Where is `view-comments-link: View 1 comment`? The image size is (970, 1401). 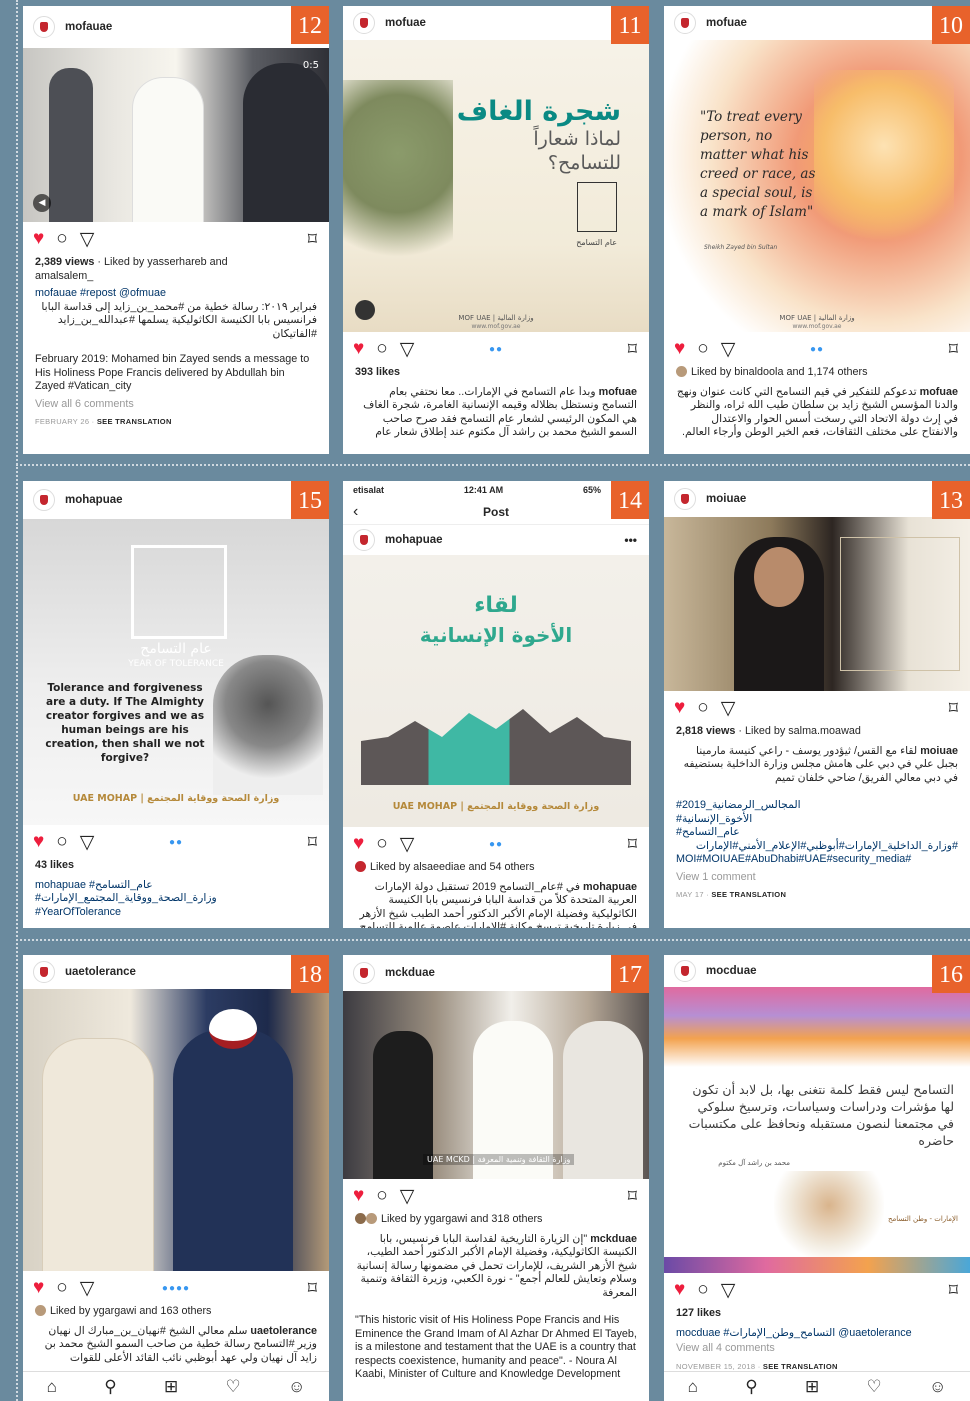
view-comments-link: View 1 comment is located at coordinates (817, 878).